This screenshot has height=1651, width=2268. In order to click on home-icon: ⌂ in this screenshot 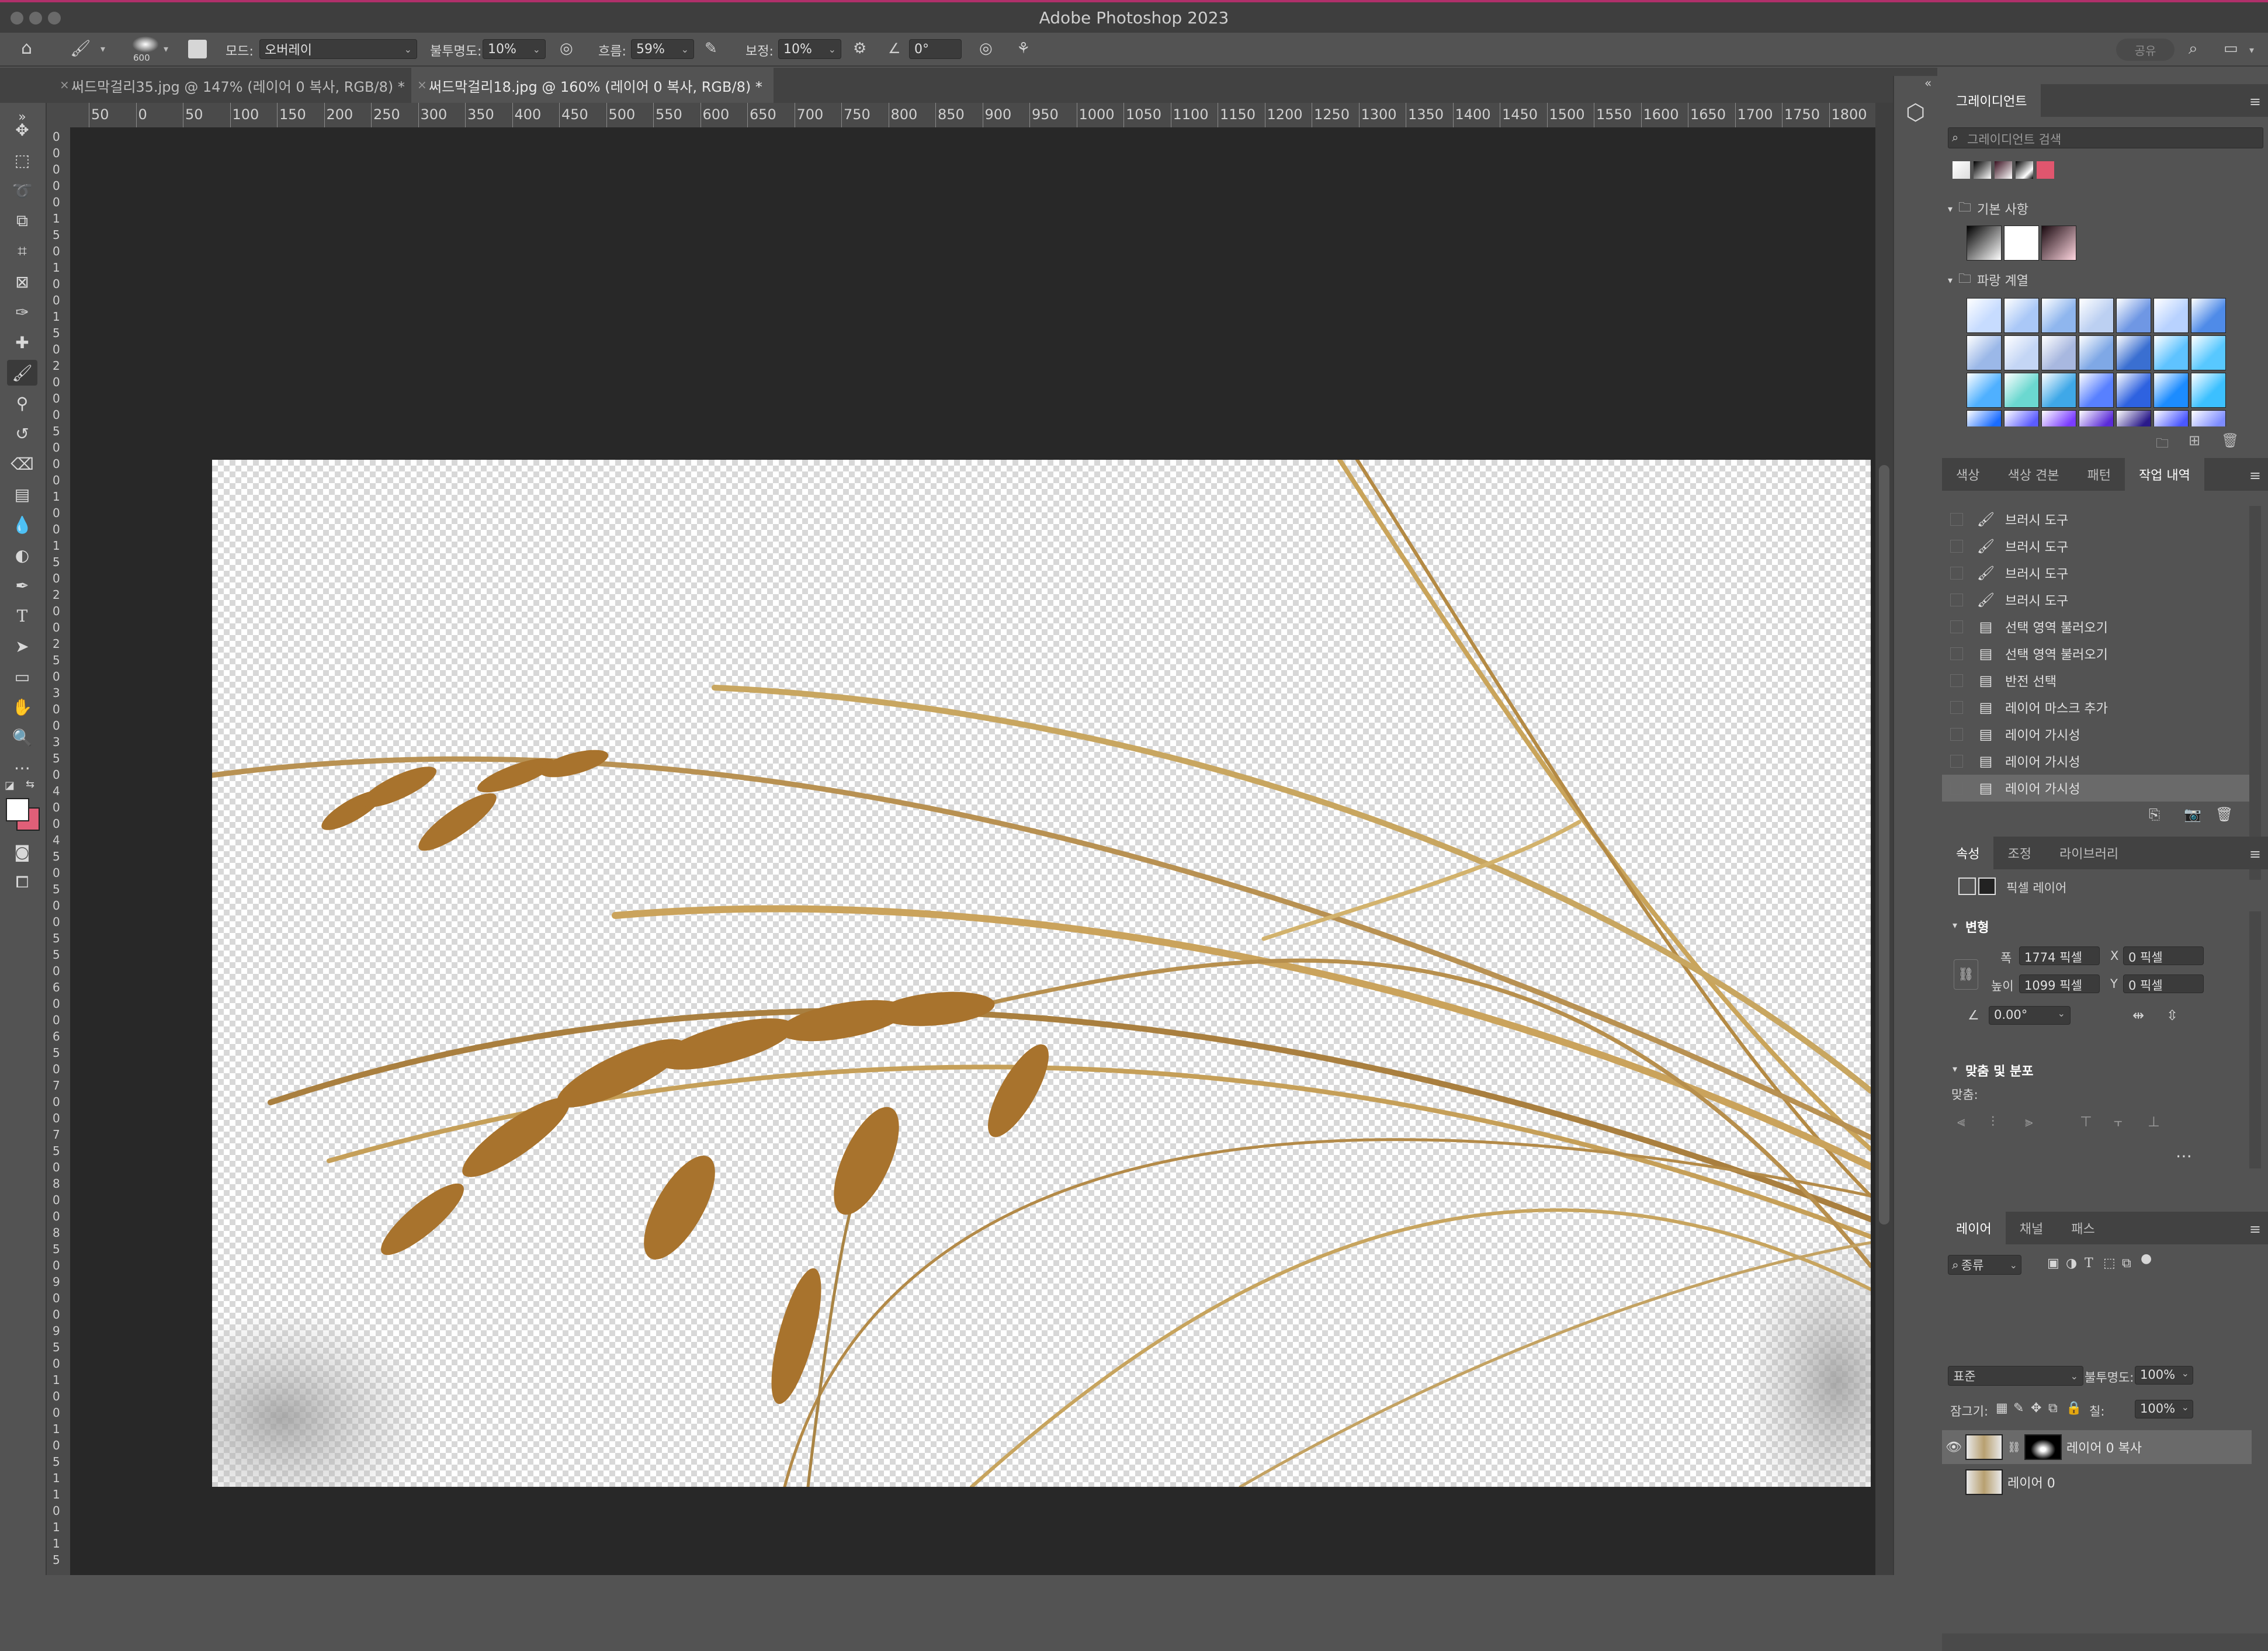, I will do `click(26, 49)`.